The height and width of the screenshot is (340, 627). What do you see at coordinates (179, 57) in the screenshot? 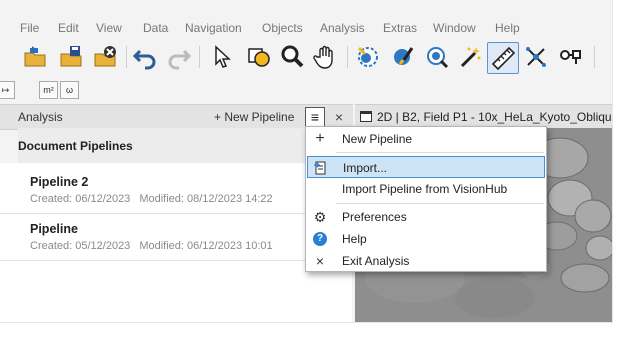
I see `redo-icon` at bounding box center [179, 57].